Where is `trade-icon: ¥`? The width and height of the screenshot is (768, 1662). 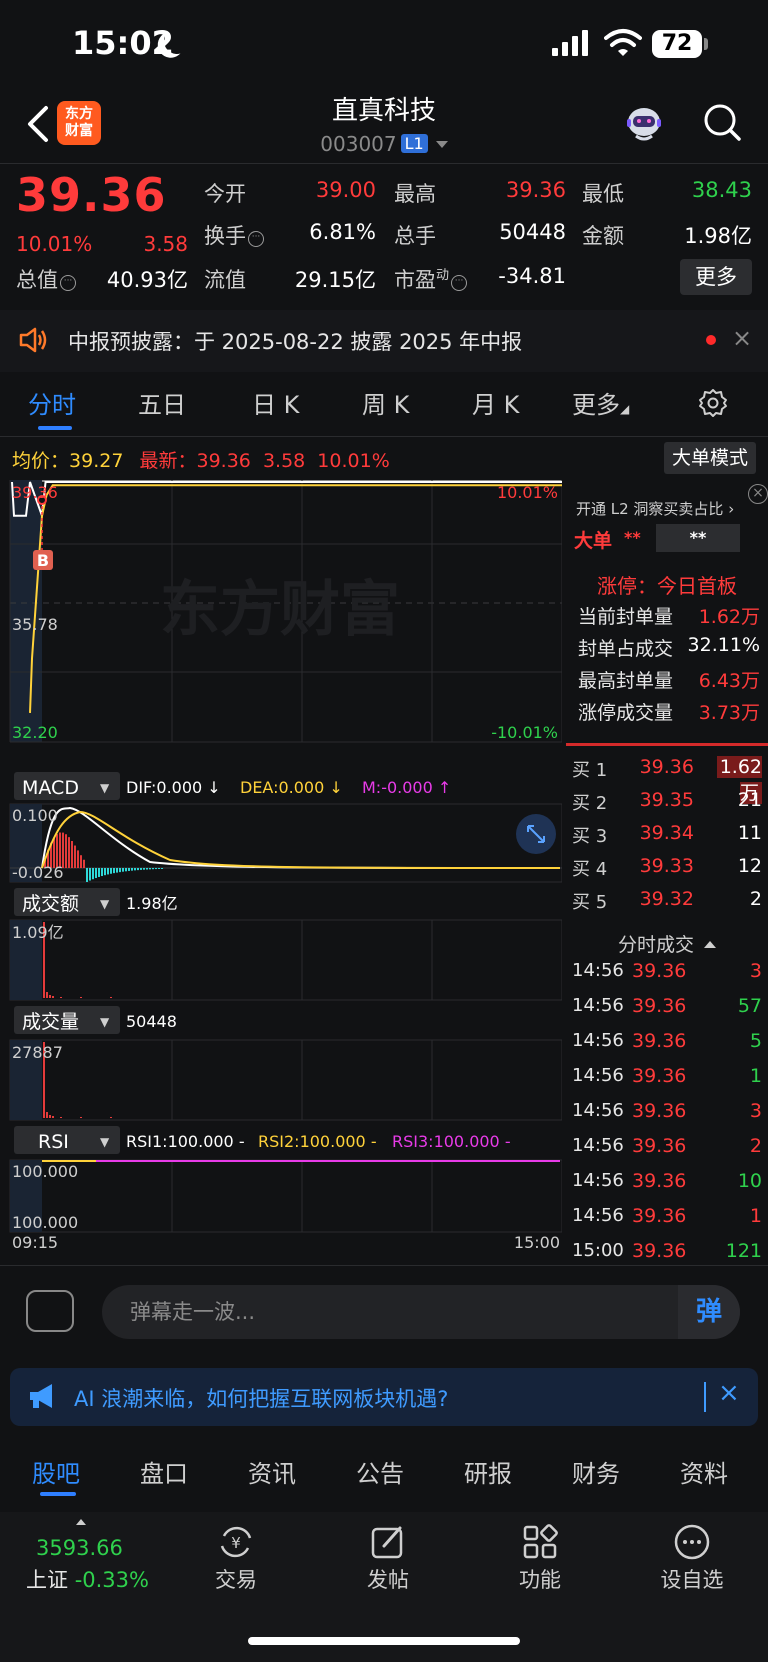 trade-icon: ¥ is located at coordinates (236, 1542).